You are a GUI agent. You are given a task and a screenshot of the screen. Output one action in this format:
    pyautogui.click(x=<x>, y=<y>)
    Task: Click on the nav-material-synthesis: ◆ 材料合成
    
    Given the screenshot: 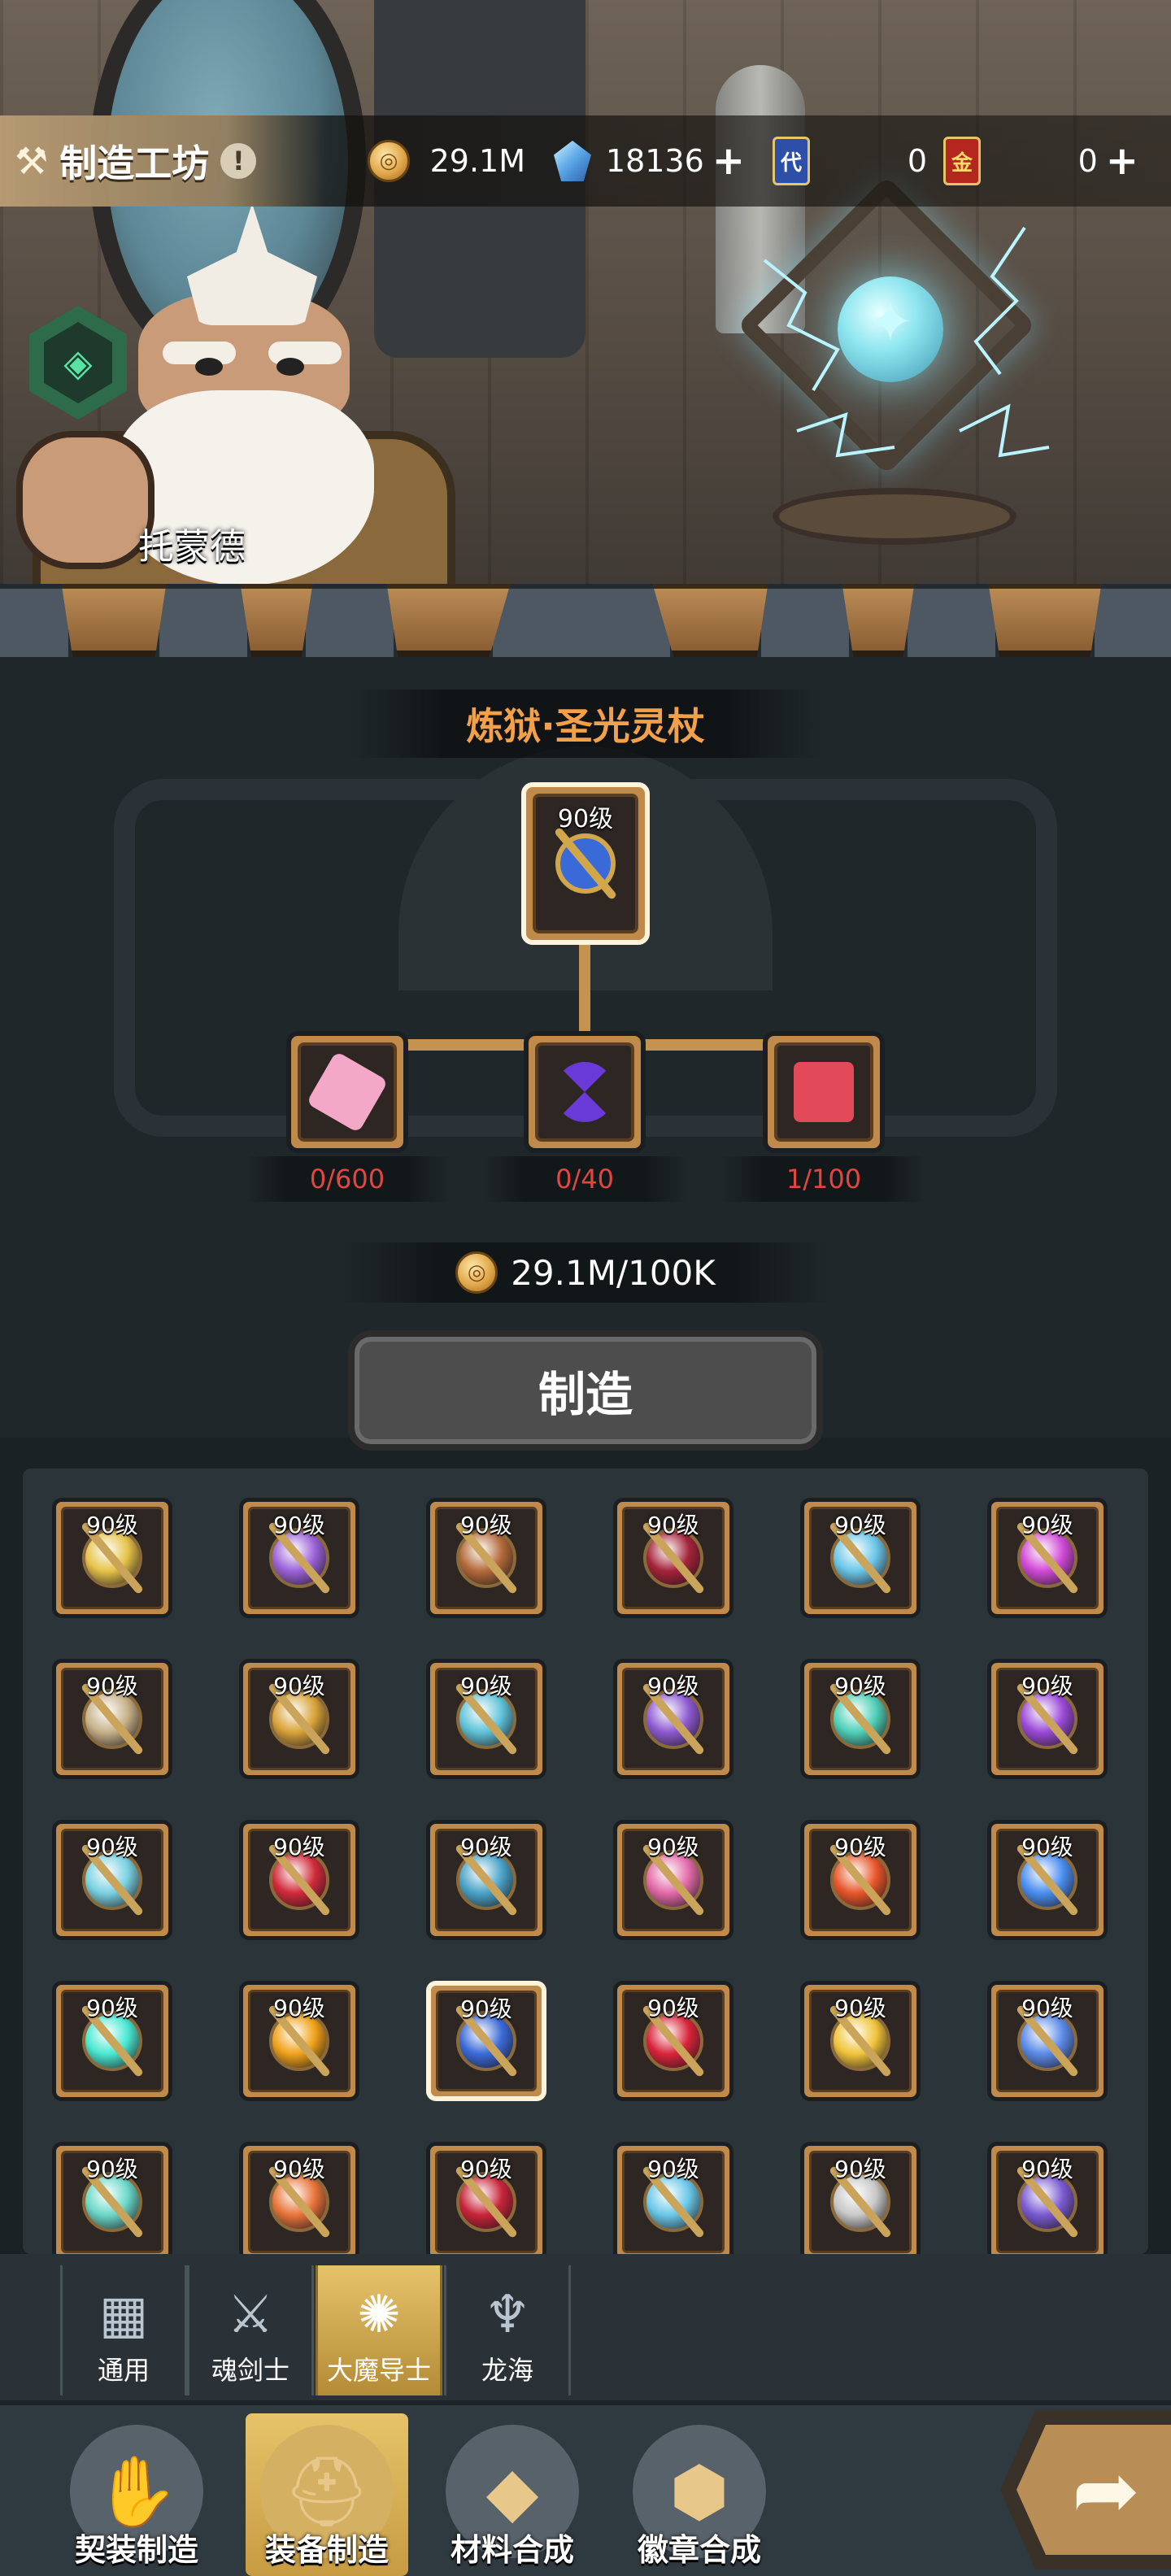 What is the action you would take?
    pyautogui.click(x=512, y=2495)
    